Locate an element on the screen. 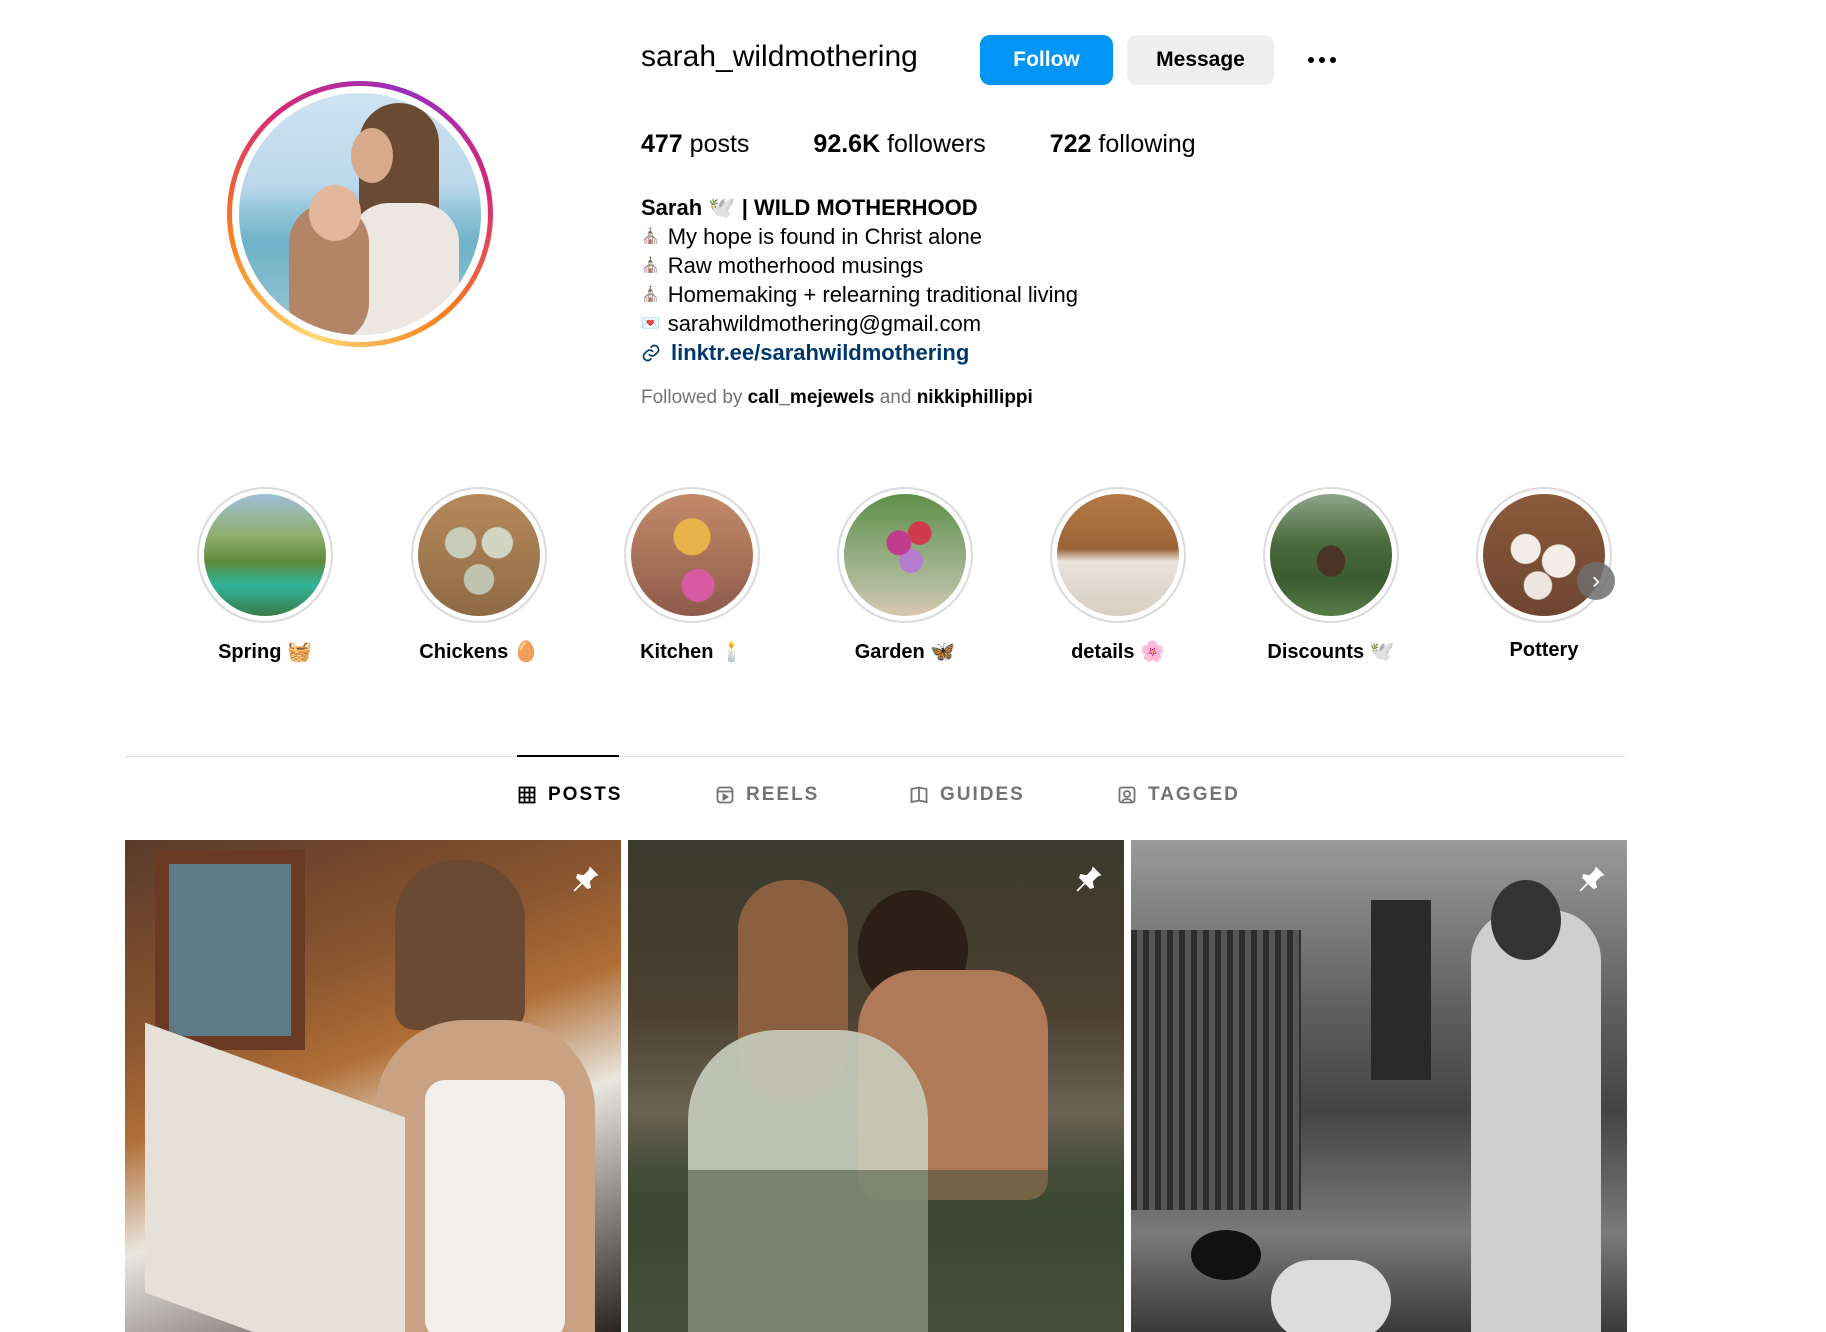 The height and width of the screenshot is (1332, 1826). bio-line: ⛪ My hope is found in Christ alone is located at coordinates (811, 236).